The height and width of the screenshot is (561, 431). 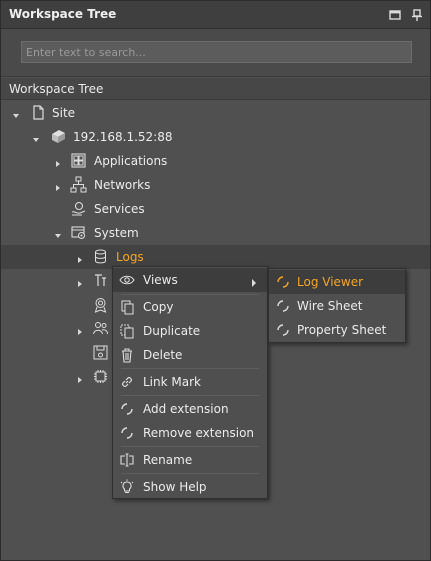 I want to click on tree-item-site: Site, so click(x=215, y=113).